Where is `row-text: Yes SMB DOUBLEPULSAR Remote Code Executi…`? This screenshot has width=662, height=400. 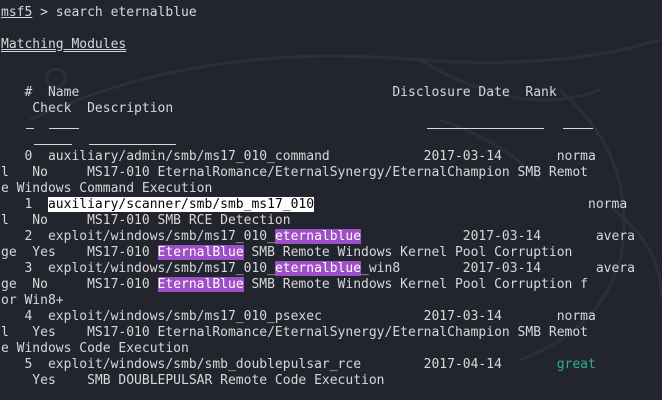 row-text: Yes SMB DOUBLEPULSAR Remote Code Executi… is located at coordinates (193, 380).